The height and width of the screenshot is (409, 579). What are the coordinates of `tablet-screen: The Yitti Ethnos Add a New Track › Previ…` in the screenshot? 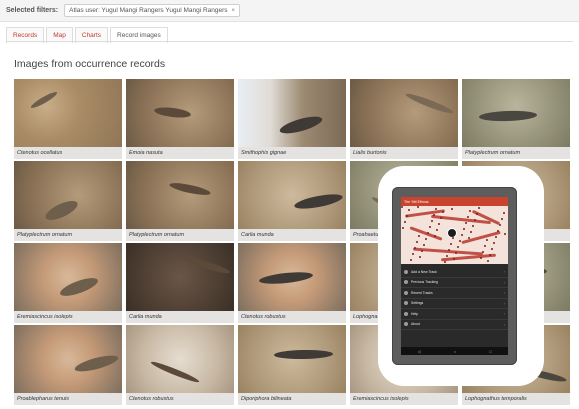 It's located at (454, 276).